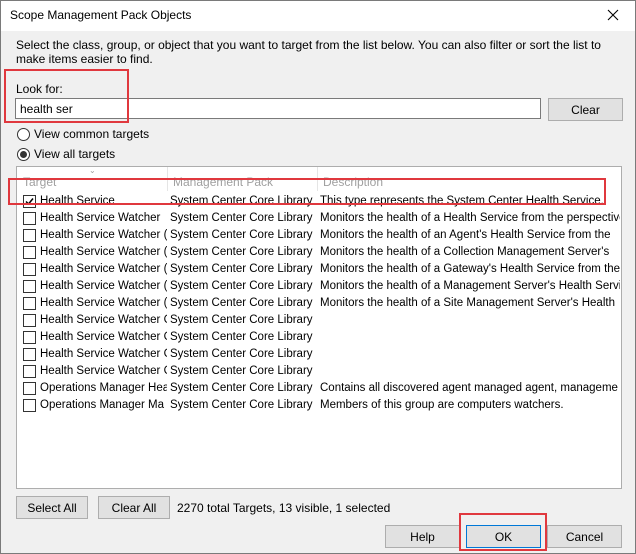  Describe the element at coordinates (75, 154) in the screenshot. I see `view-all-targets-label: View all targets` at that location.